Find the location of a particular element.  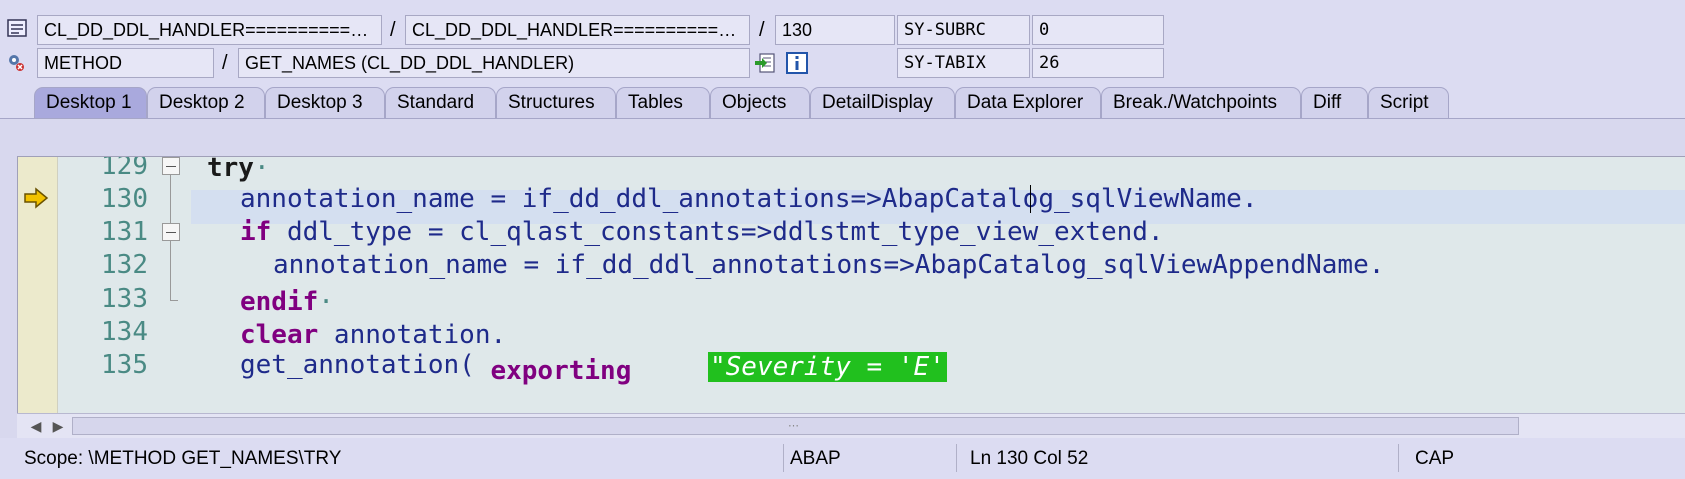

tab-data-explorer: Data Explorer is located at coordinates (1028, 103).